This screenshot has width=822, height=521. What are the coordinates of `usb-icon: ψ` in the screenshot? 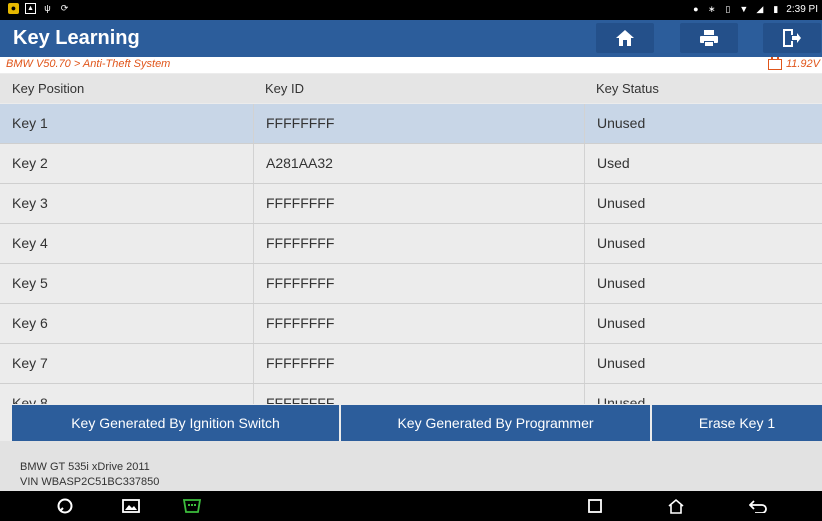 It's located at (47, 8).